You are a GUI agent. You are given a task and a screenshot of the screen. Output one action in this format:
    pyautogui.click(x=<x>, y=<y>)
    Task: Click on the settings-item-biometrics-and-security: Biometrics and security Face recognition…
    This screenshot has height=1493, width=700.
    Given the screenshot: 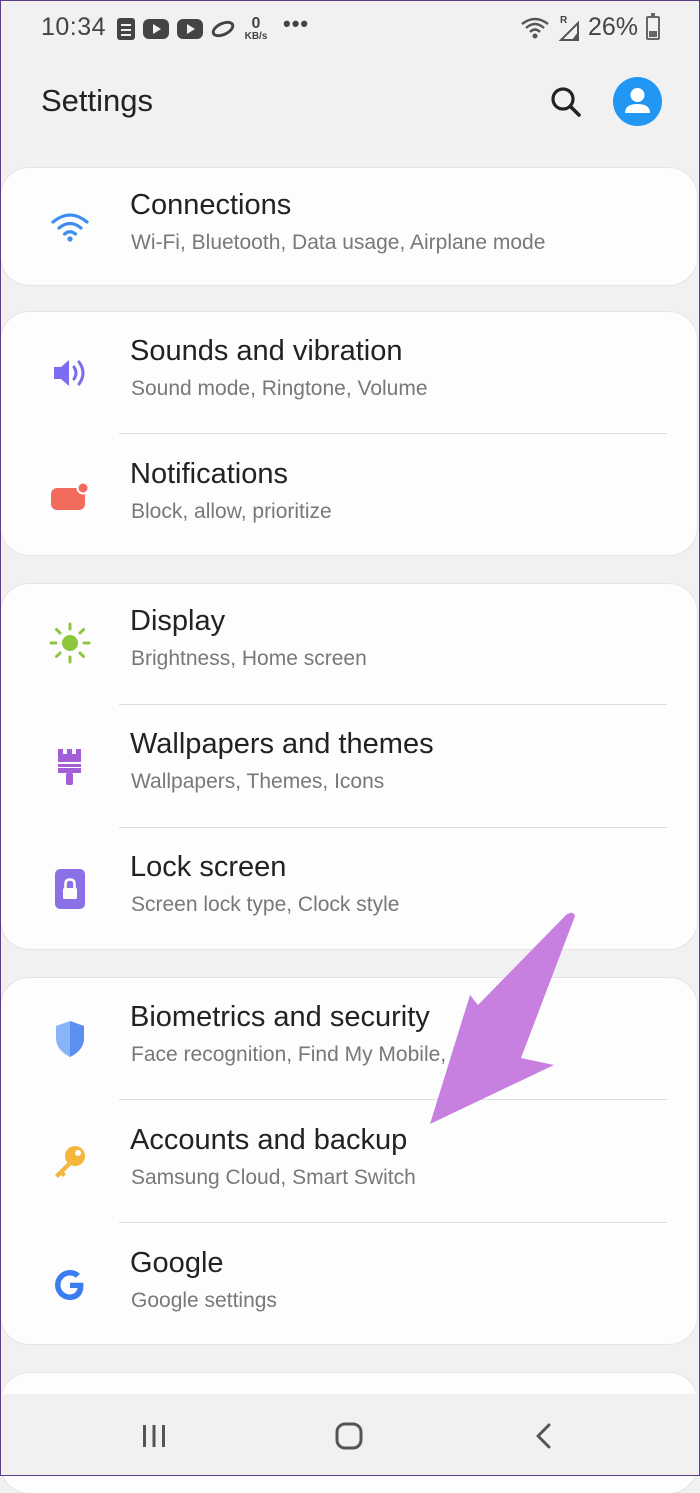 What is the action you would take?
    pyautogui.click(x=349, y=1038)
    